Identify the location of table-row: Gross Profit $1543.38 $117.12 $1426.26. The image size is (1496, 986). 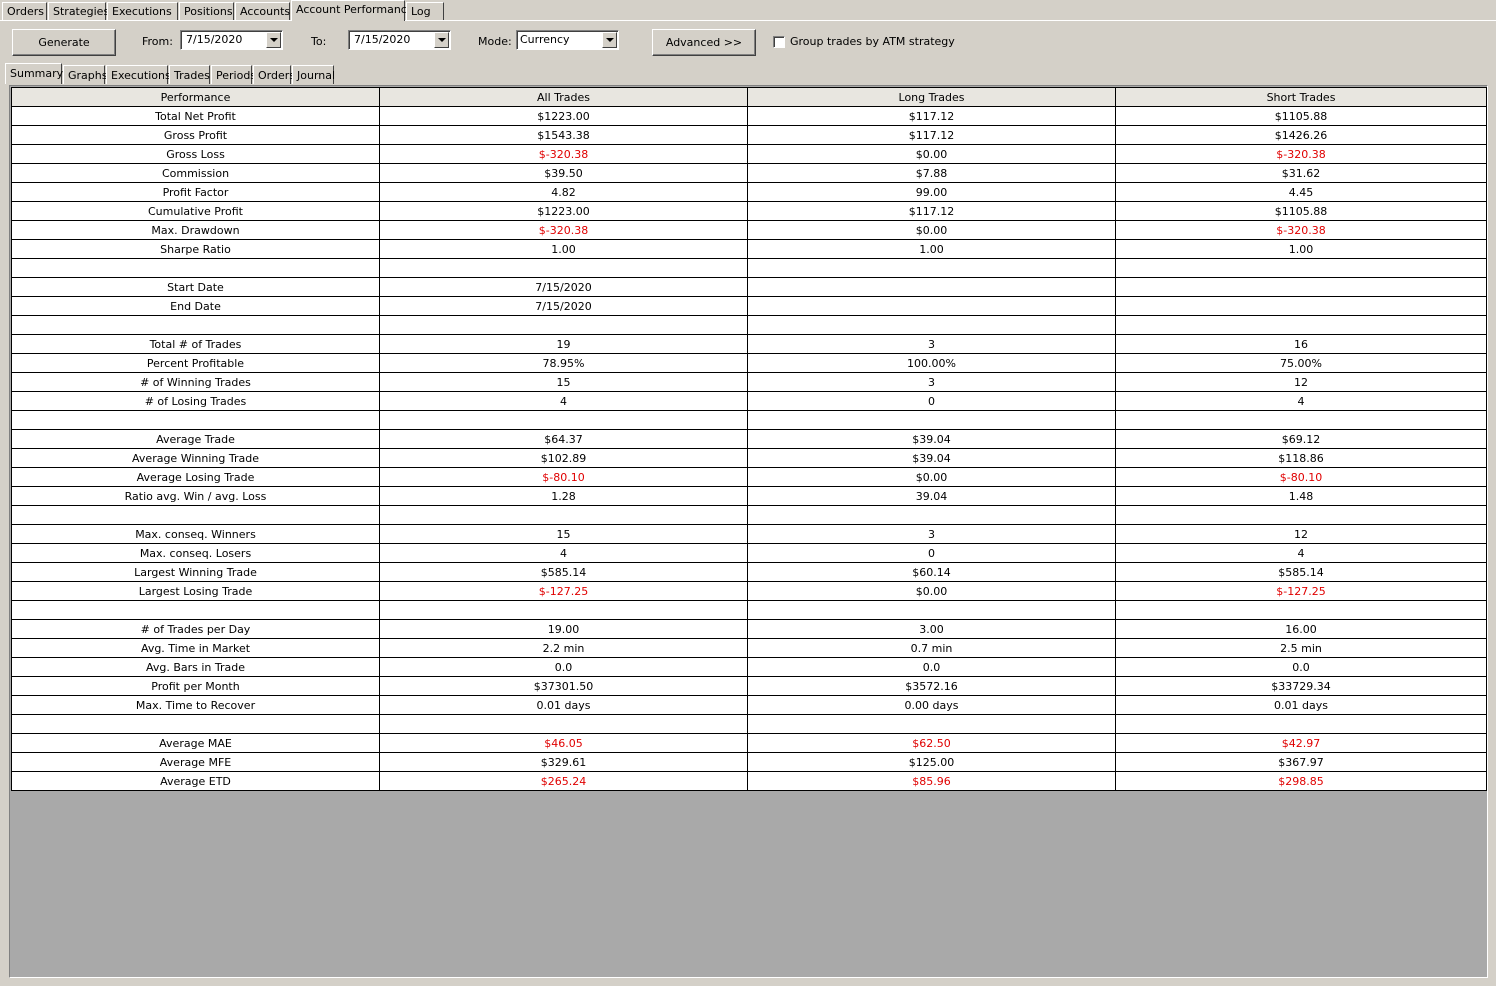
(749, 135).